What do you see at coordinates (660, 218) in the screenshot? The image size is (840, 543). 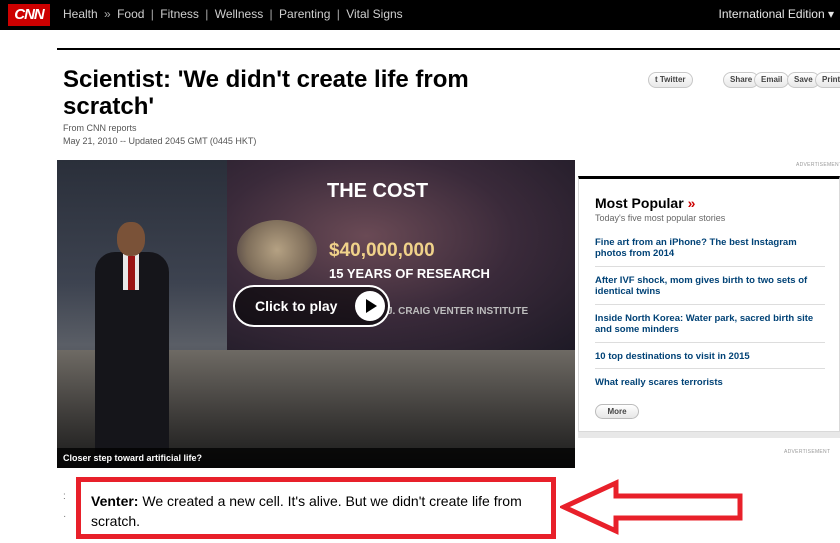 I see `most-popular-subtitle: Today's five most popular stories` at bounding box center [660, 218].